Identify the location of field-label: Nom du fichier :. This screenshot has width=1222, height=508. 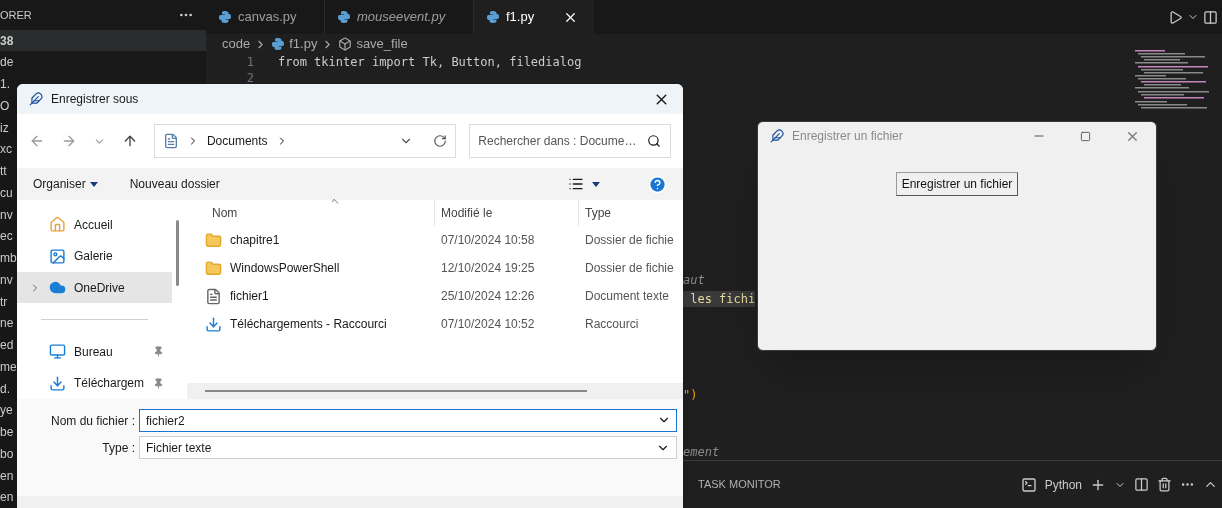
(92, 421).